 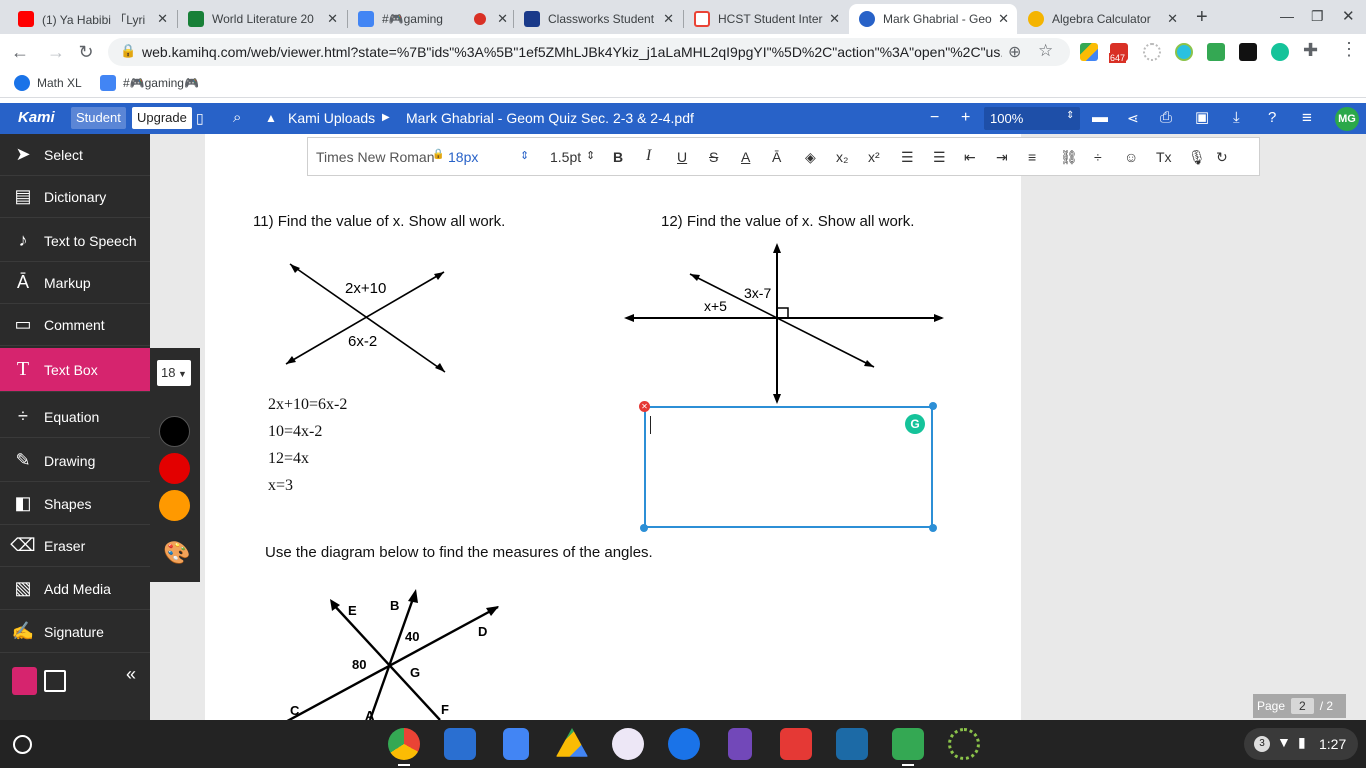 What do you see at coordinates (404, 744) in the screenshot?
I see `chrome-app-icon` at bounding box center [404, 744].